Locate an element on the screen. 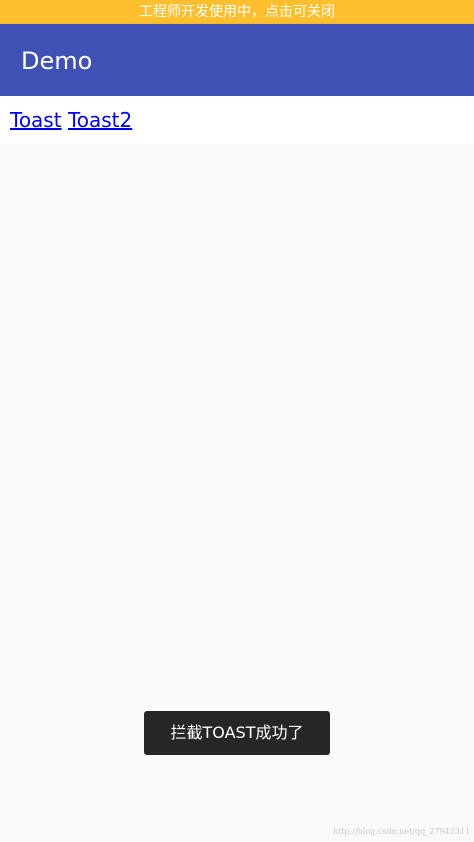 Image resolution: width=474 pixels, height=842 pixels. developer-mode-banner: 工程师开发使用中，点击可关闭 is located at coordinates (237, 12).